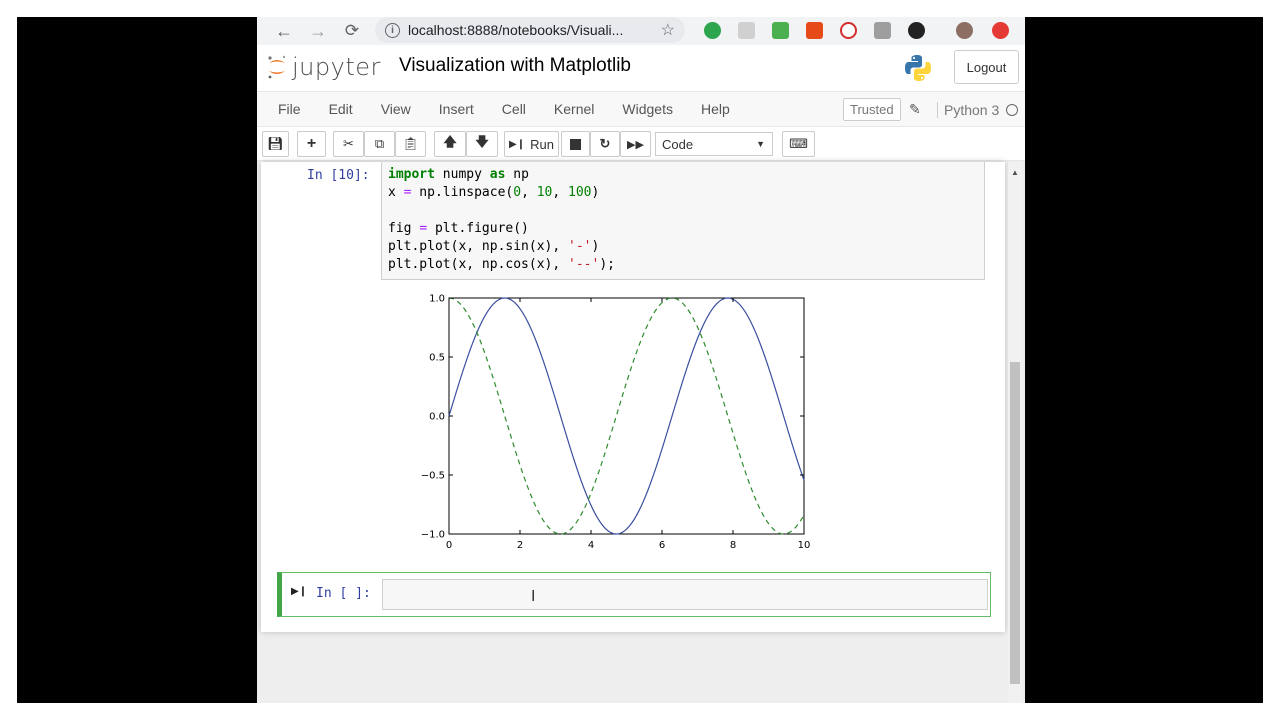 This screenshot has height=720, width=1280. I want to click on insert-cell-button: +, so click(311, 144).